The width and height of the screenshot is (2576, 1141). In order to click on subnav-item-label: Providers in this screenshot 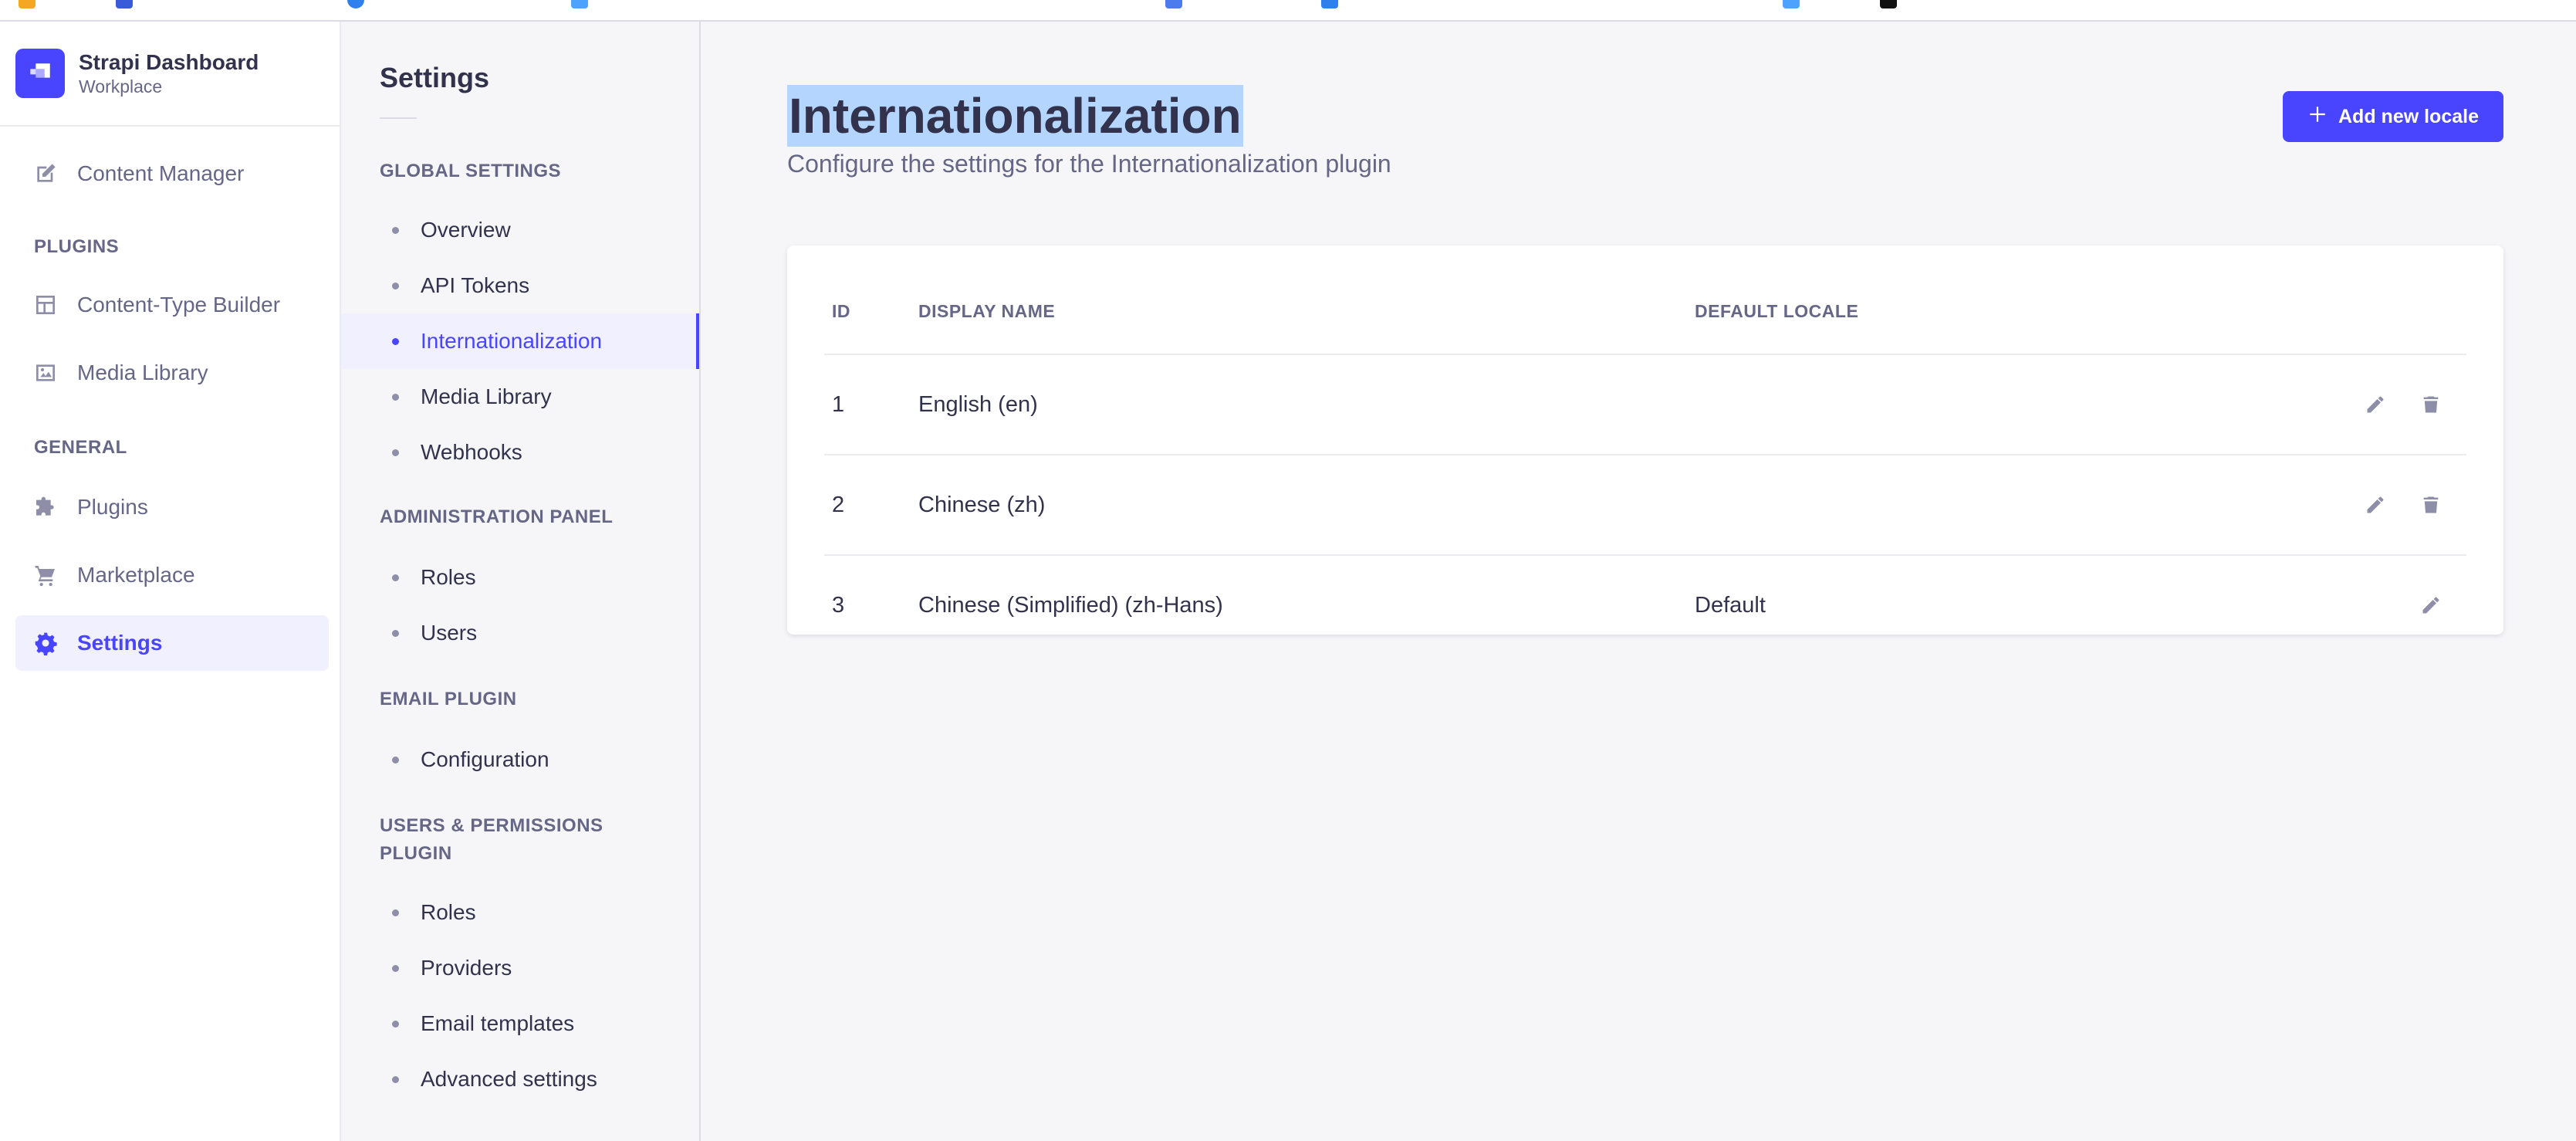, I will do `click(466, 968)`.